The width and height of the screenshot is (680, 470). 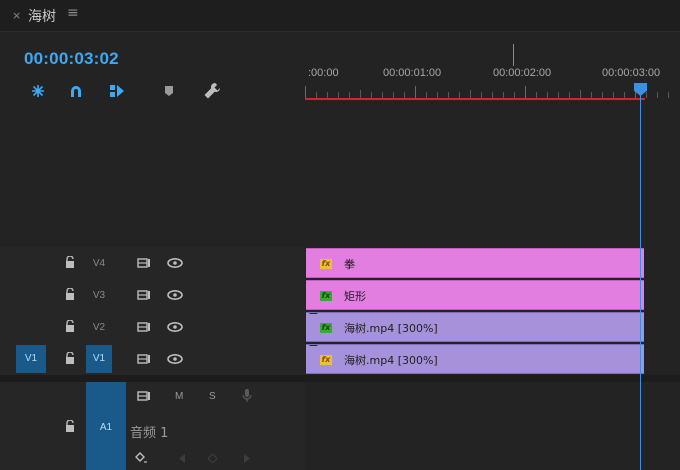 I want to click on clip-v4: fx 拳, so click(x=475, y=263).